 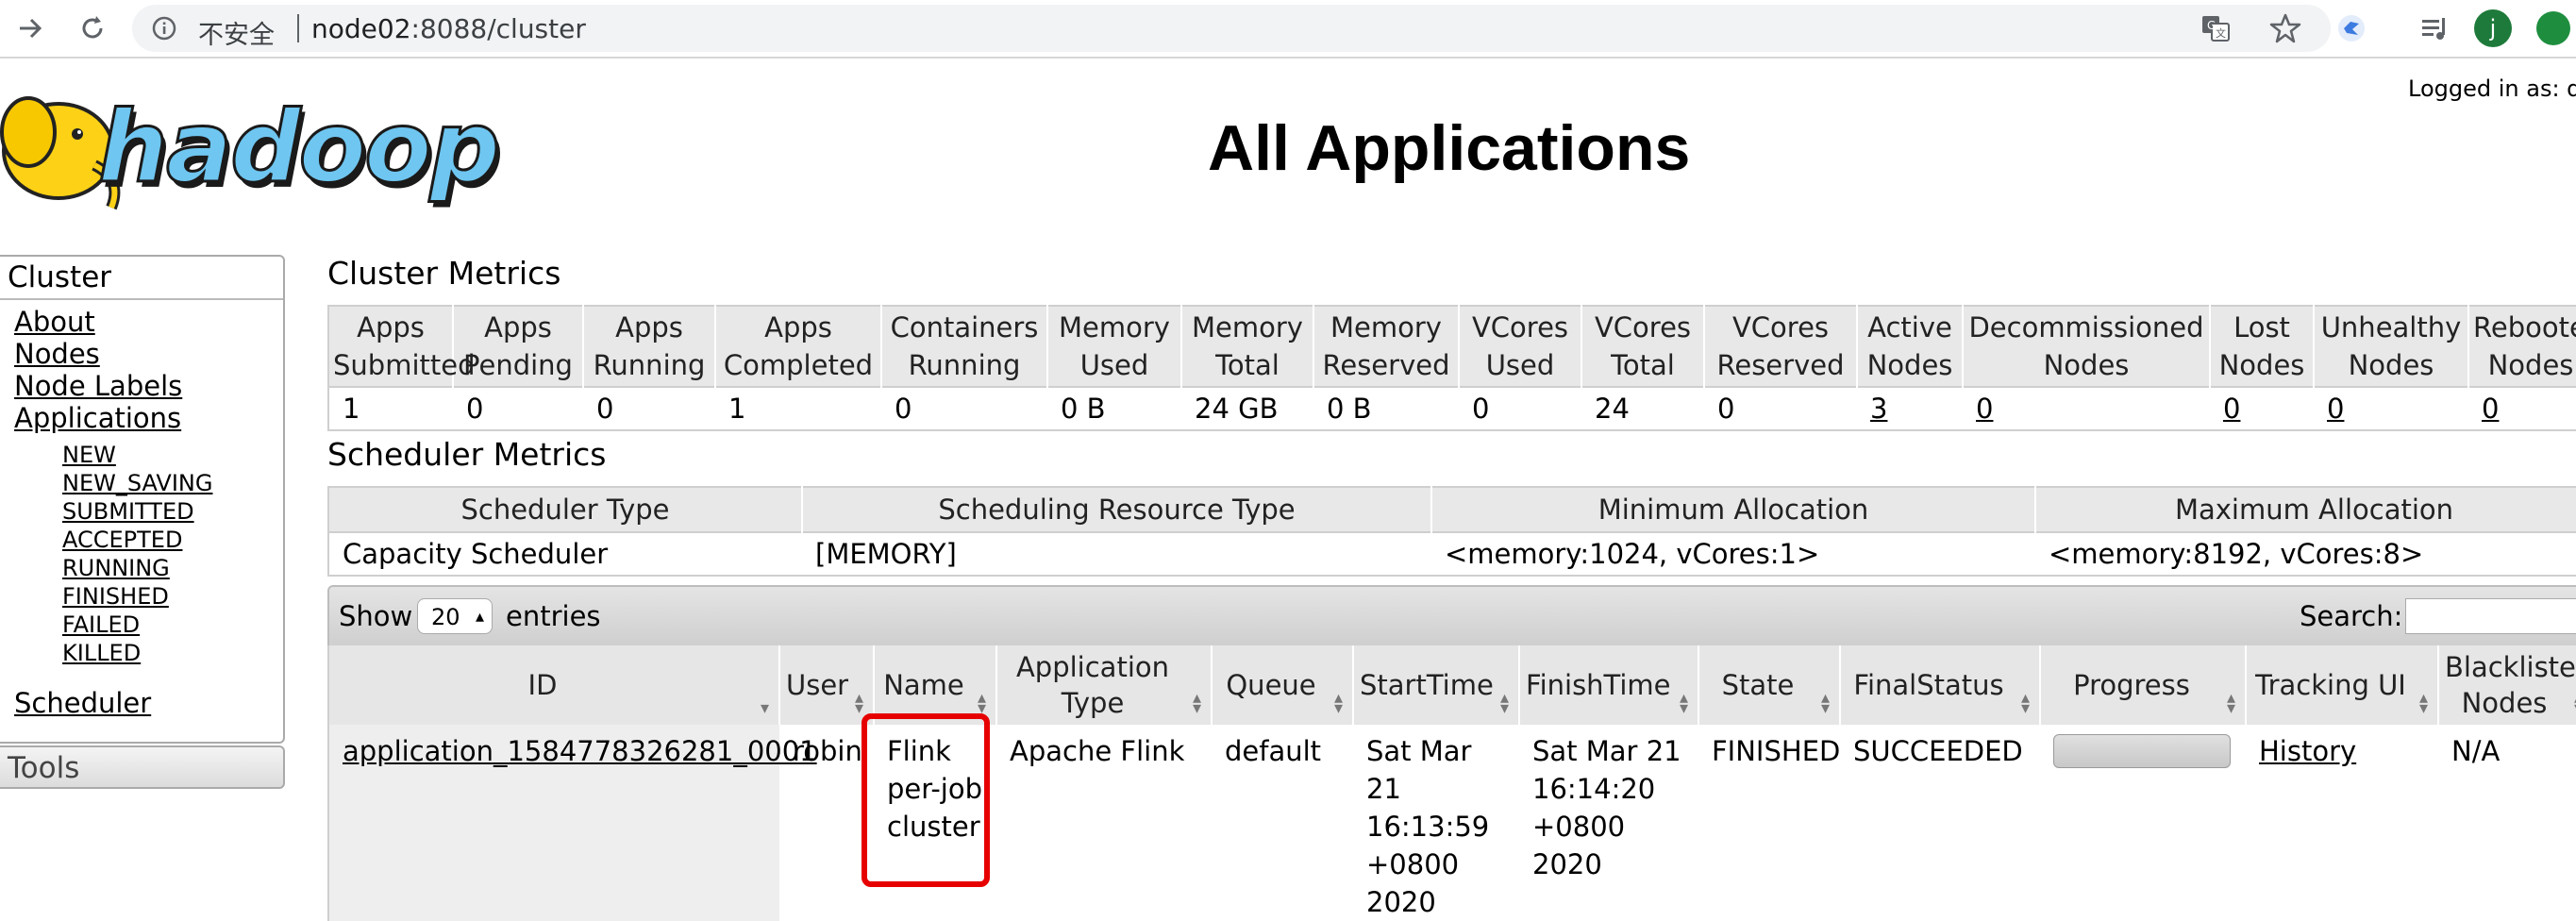 What do you see at coordinates (115, 596) in the screenshot?
I see `sidebar-state-finished: FINISHED` at bounding box center [115, 596].